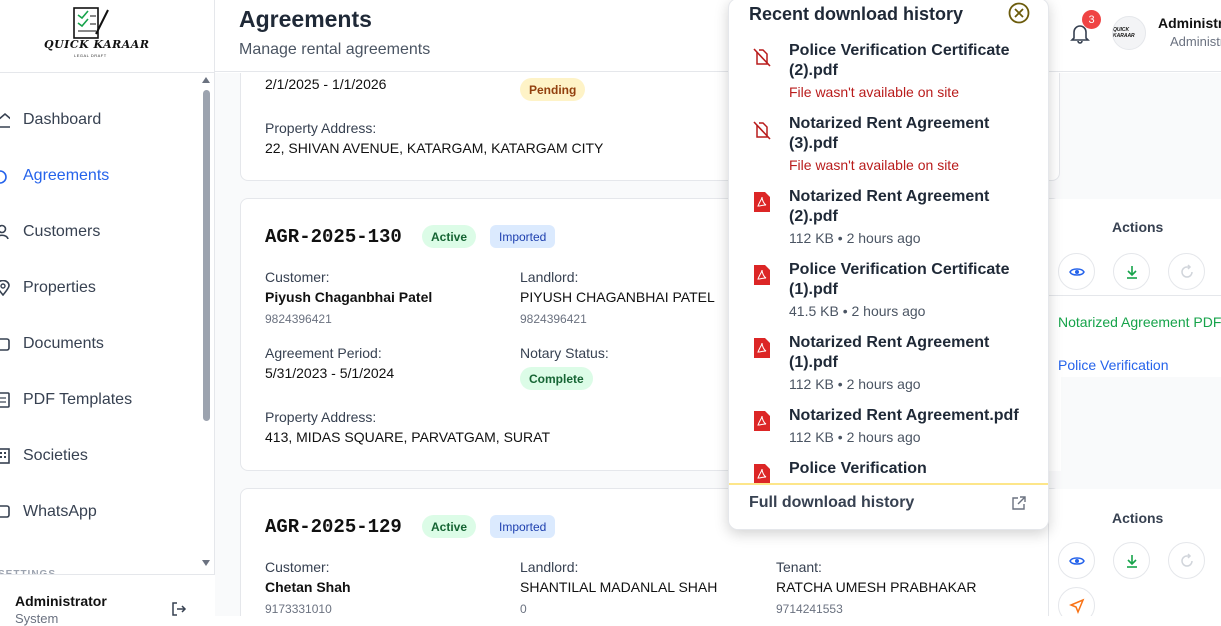 This screenshot has height=626, width=1221. What do you see at coordinates (100, 512) in the screenshot?
I see `sidebar-item-whatsapp: WhatsApp` at bounding box center [100, 512].